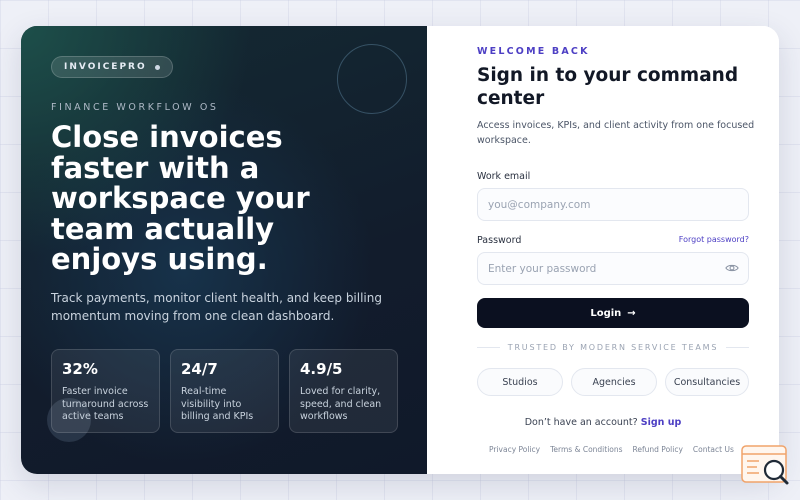 This screenshot has height=500, width=800. I want to click on decorative-ring, so click(372, 79).